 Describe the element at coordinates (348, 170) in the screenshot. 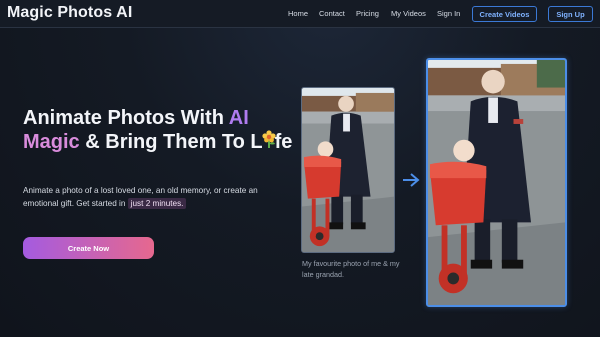

I see `original-photo` at that location.